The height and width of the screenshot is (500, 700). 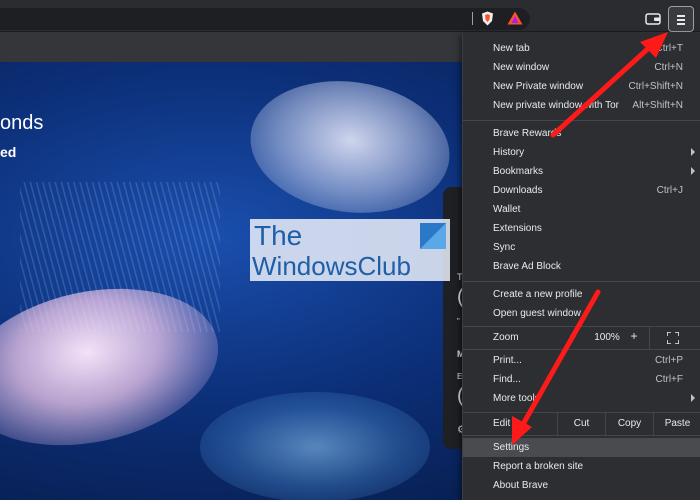 What do you see at coordinates (581, 360) in the screenshot?
I see `menu-item-print: Print... Ctrl+P` at bounding box center [581, 360].